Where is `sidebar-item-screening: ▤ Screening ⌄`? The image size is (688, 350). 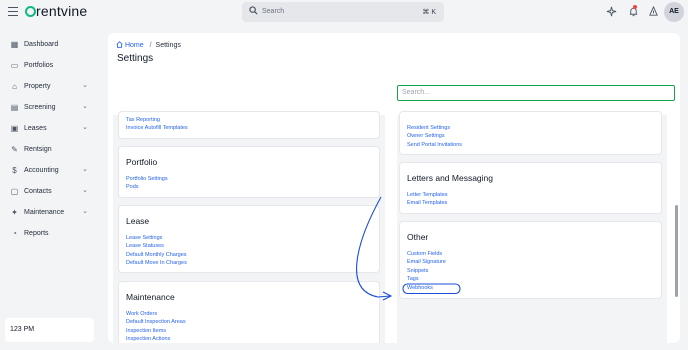 sidebar-item-screening: ▤ Screening ⌄ is located at coordinates (54, 108).